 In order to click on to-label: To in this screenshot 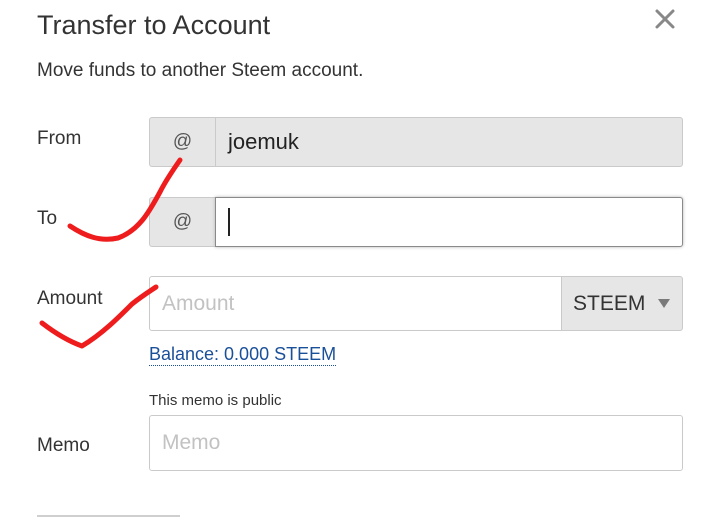, I will do `click(47, 218)`.